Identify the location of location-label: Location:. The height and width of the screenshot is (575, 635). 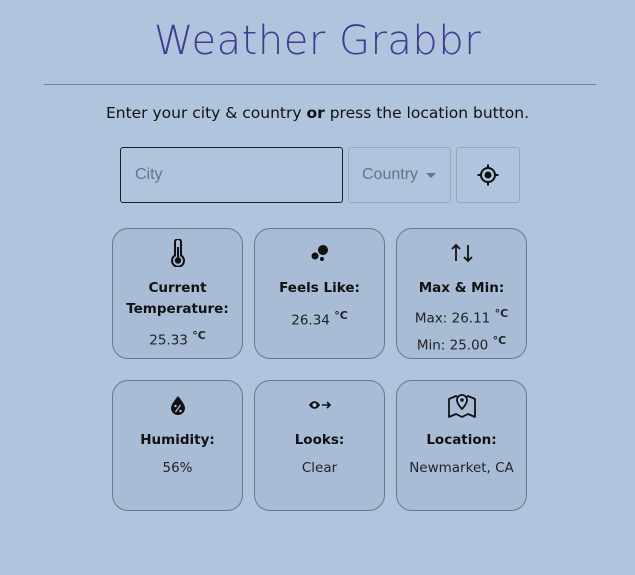
(461, 440).